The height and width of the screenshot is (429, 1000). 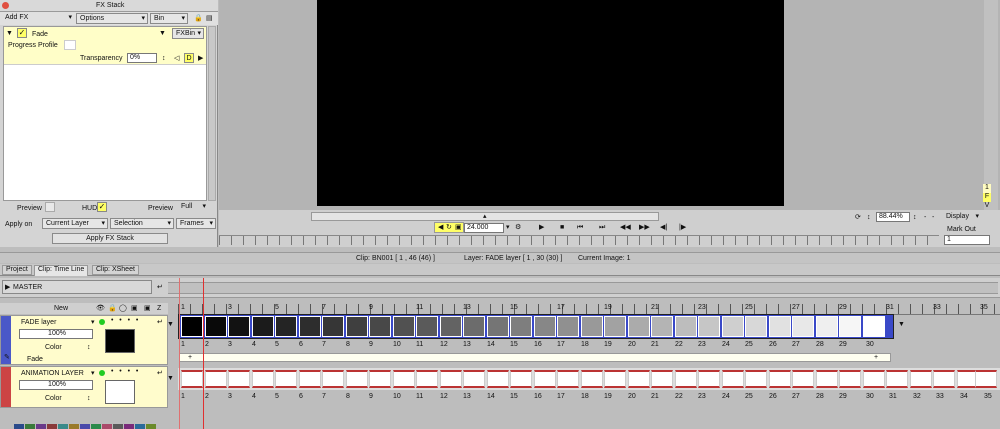 What do you see at coordinates (123, 308) in the screenshot?
I see `bulb-icon: ◯` at bounding box center [123, 308].